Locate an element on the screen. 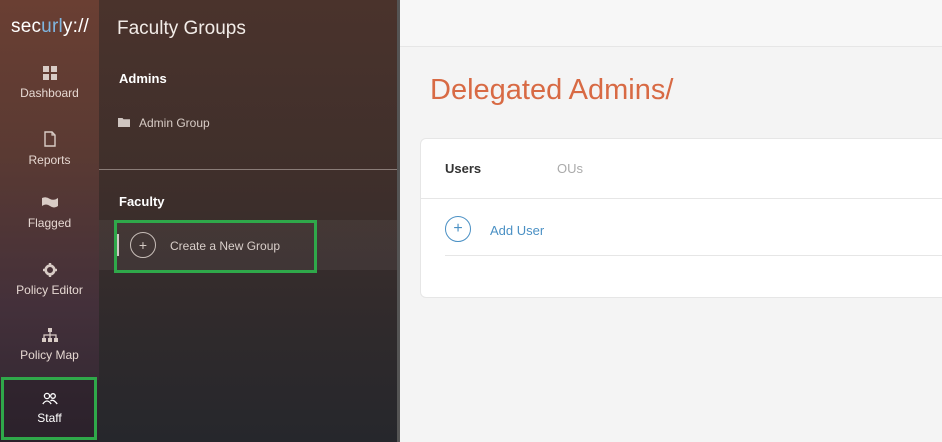 This screenshot has height=442, width=942. nav-label-reports: Reports is located at coordinates (49, 160).